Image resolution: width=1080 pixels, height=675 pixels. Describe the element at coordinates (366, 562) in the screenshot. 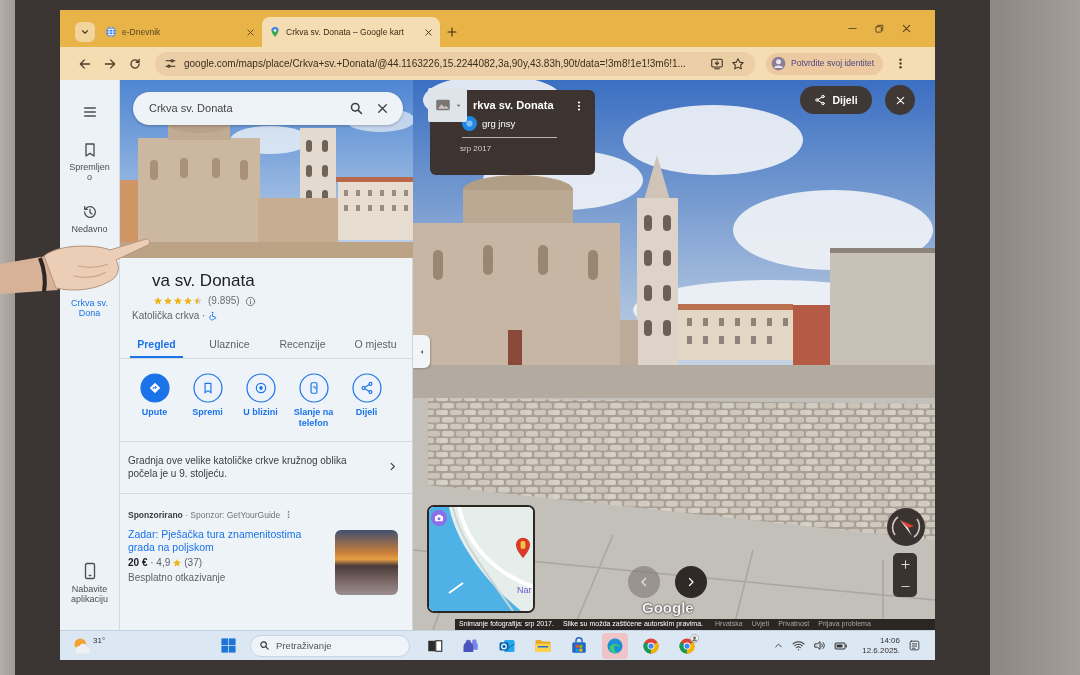

I see `sunset-photo` at that location.